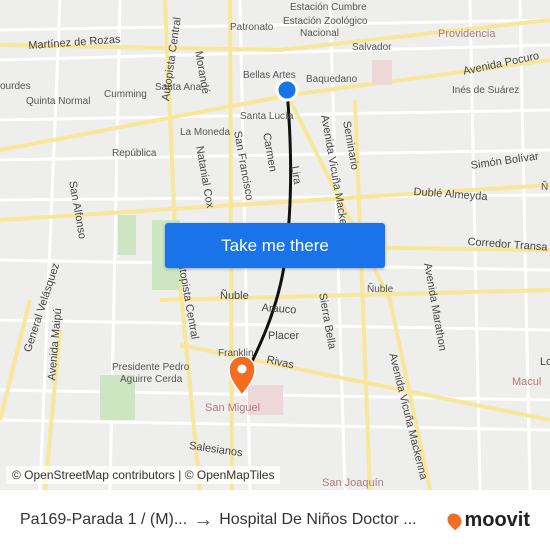  I want to click on street-label: Santa Lucía, so click(267, 116).